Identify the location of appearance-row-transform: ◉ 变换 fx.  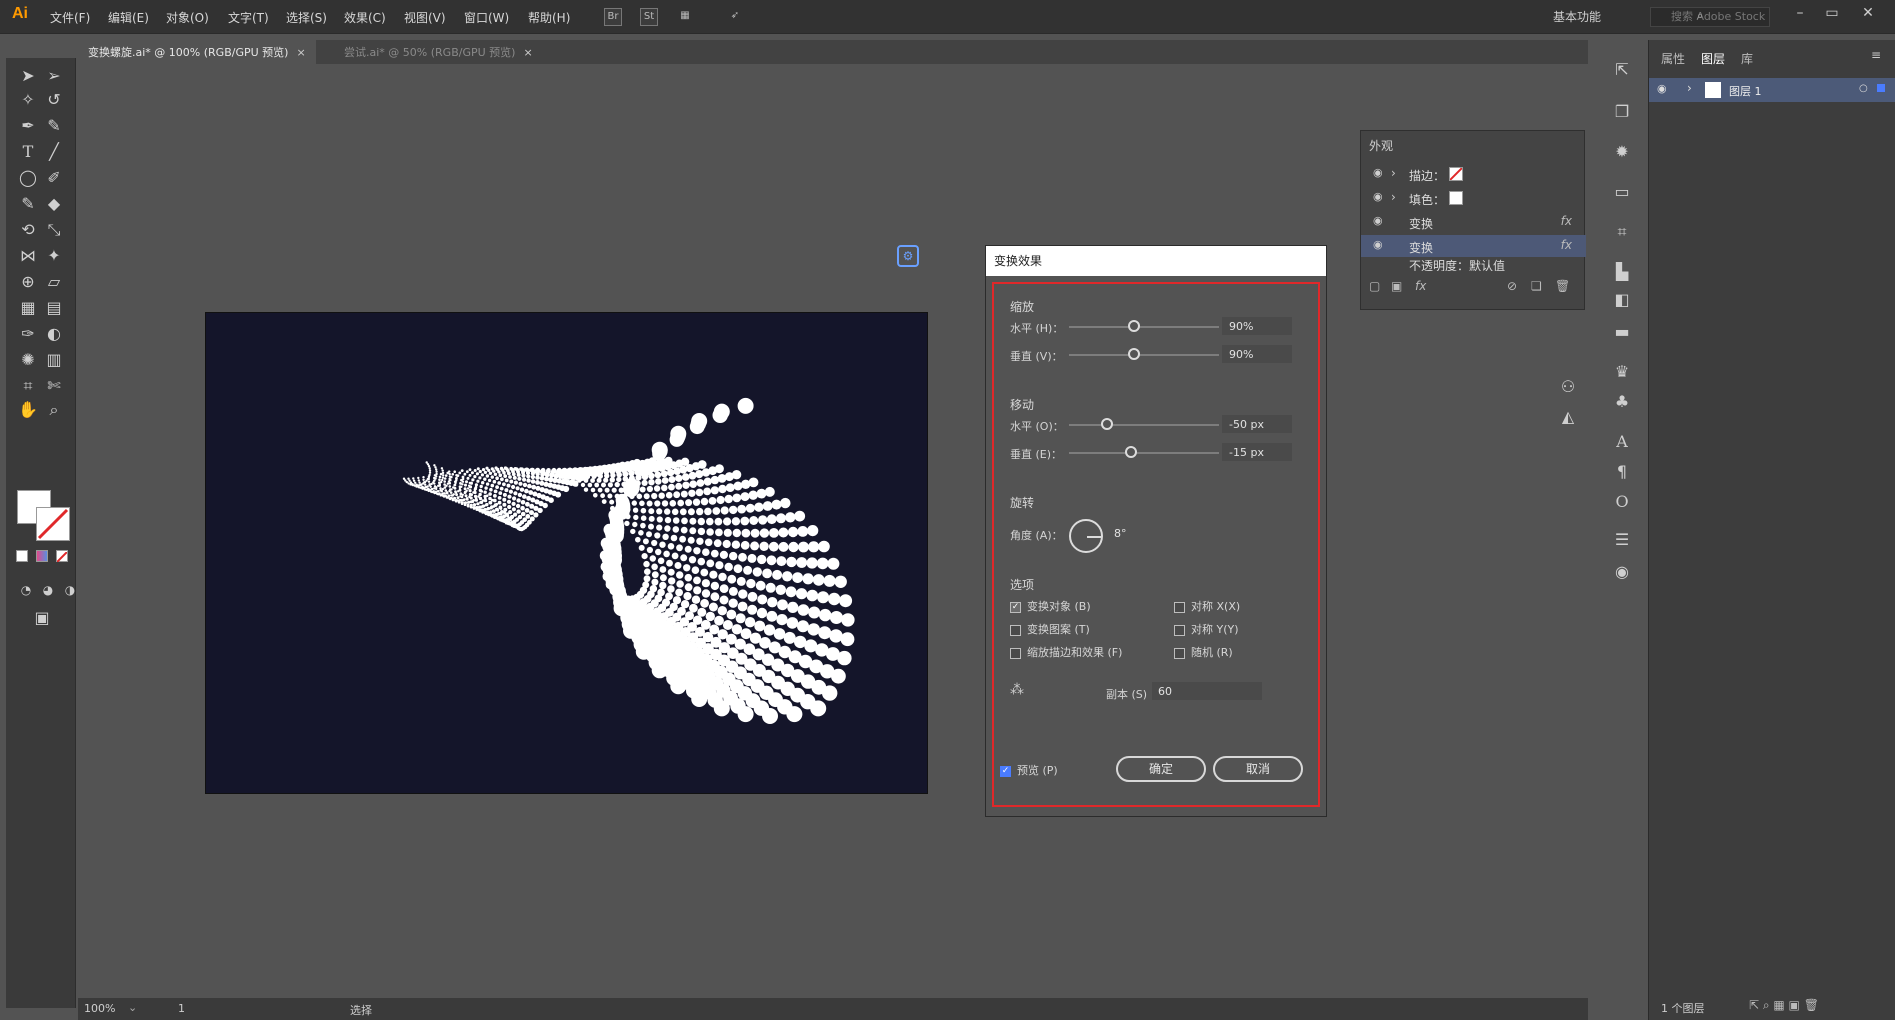
(1473, 222).